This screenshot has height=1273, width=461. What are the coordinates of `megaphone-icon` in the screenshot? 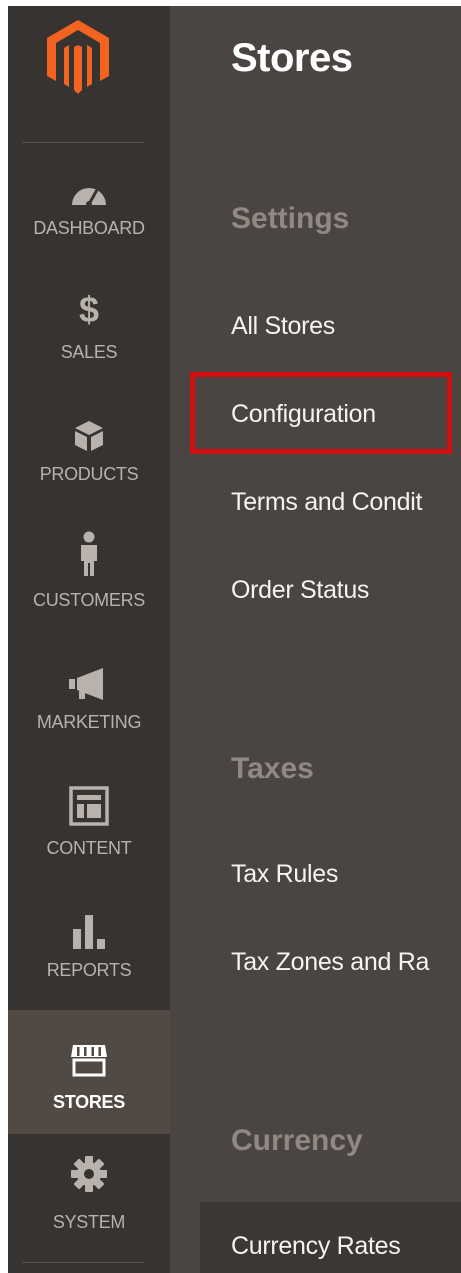 It's located at (89, 684).